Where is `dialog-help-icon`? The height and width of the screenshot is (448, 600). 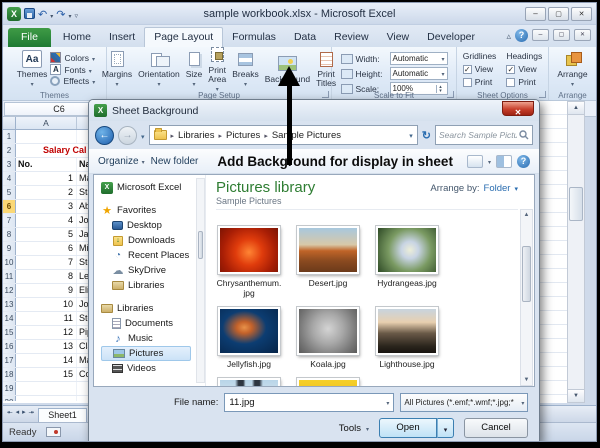
dialog-help-icon is located at coordinates (523, 161).